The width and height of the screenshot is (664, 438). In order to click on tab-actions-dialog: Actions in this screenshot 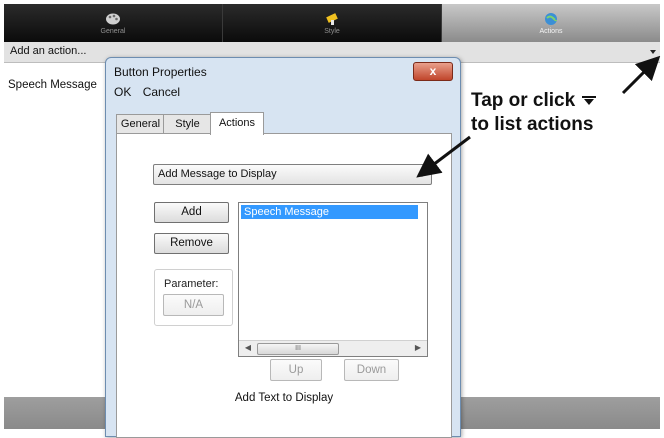, I will do `click(237, 123)`.